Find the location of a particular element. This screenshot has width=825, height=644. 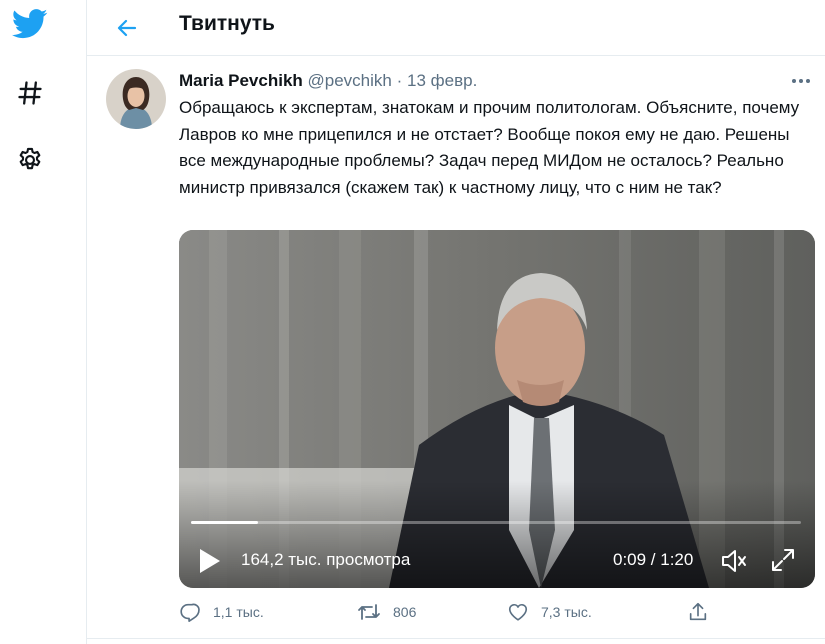

video-views: 164,2 тыс. просмотра is located at coordinates (326, 559).